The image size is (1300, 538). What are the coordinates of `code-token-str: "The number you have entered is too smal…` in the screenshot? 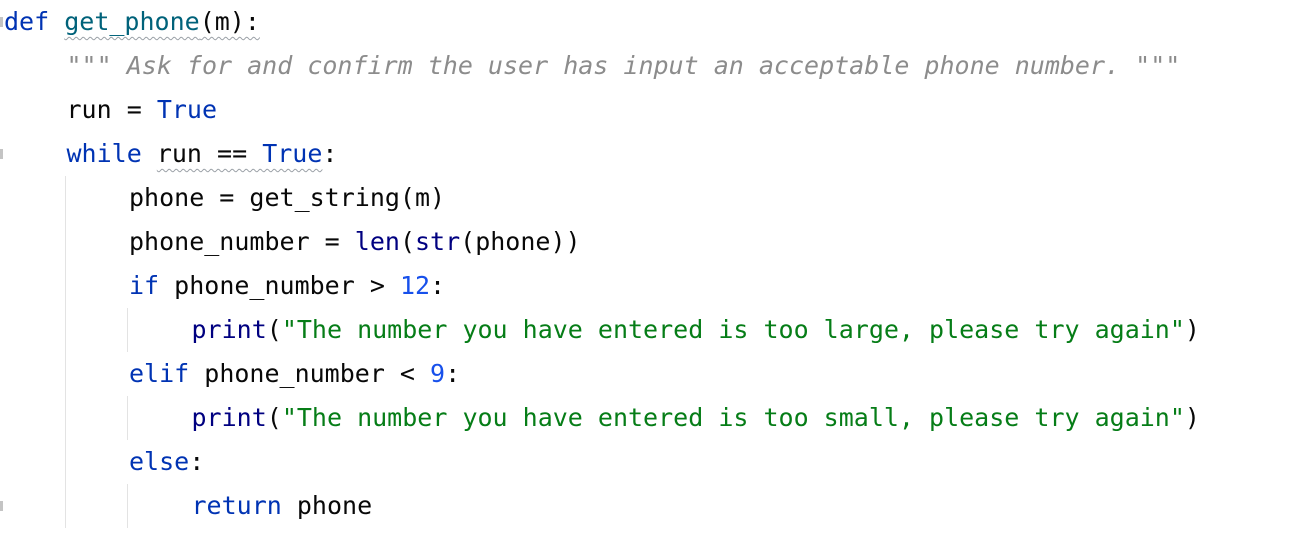 It's located at (733, 417).